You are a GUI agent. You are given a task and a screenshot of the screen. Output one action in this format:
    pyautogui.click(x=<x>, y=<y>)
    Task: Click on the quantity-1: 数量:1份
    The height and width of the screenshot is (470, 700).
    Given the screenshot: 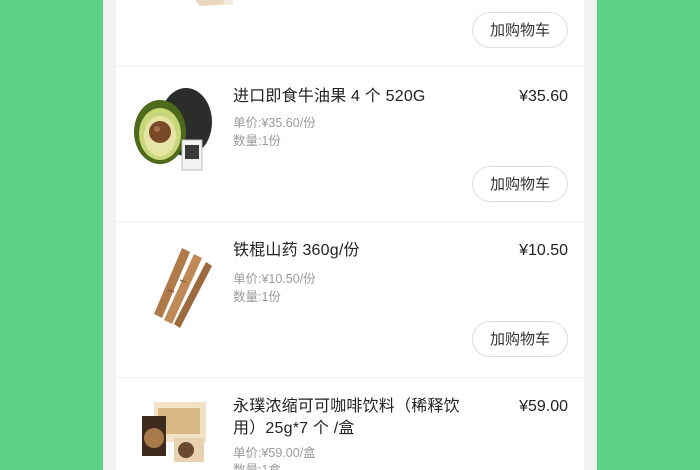 What is the action you would take?
    pyautogui.click(x=257, y=141)
    